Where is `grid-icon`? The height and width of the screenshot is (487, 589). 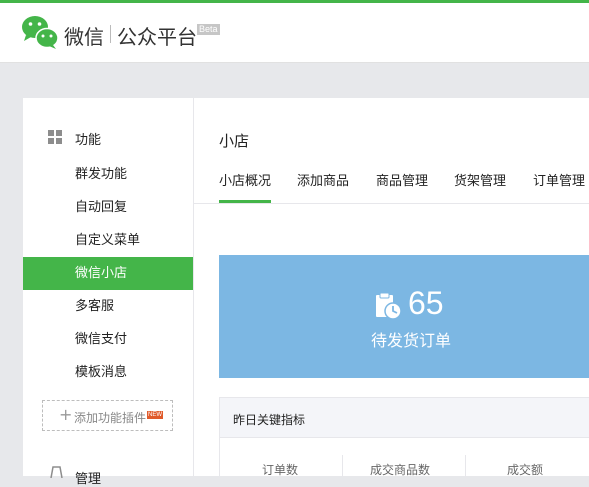 grid-icon is located at coordinates (55, 137).